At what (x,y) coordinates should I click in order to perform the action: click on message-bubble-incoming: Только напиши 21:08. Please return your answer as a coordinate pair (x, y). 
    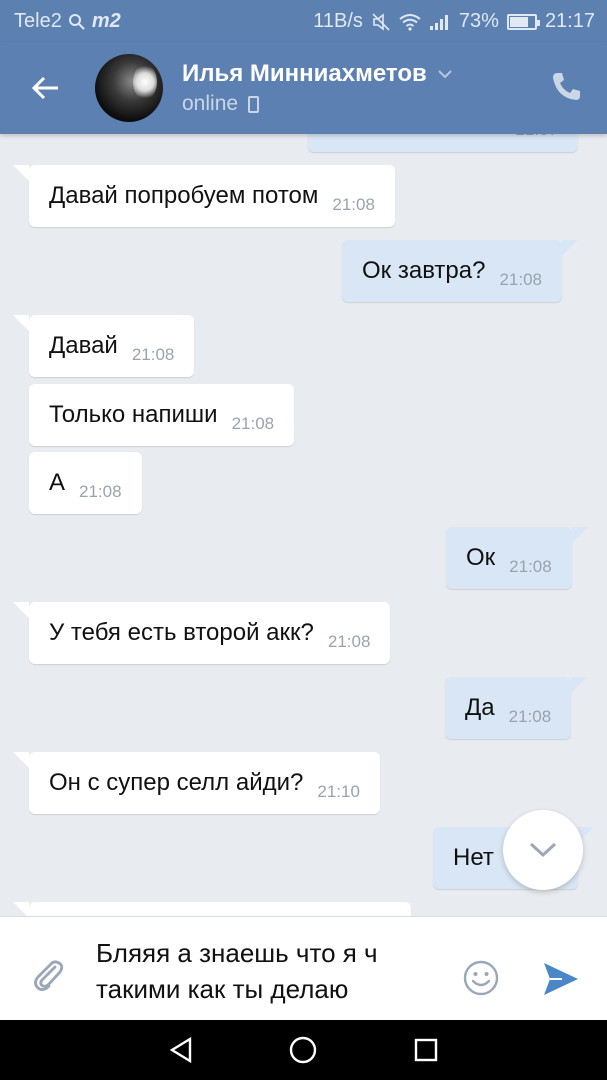
    Looking at the image, I should click on (162, 415).